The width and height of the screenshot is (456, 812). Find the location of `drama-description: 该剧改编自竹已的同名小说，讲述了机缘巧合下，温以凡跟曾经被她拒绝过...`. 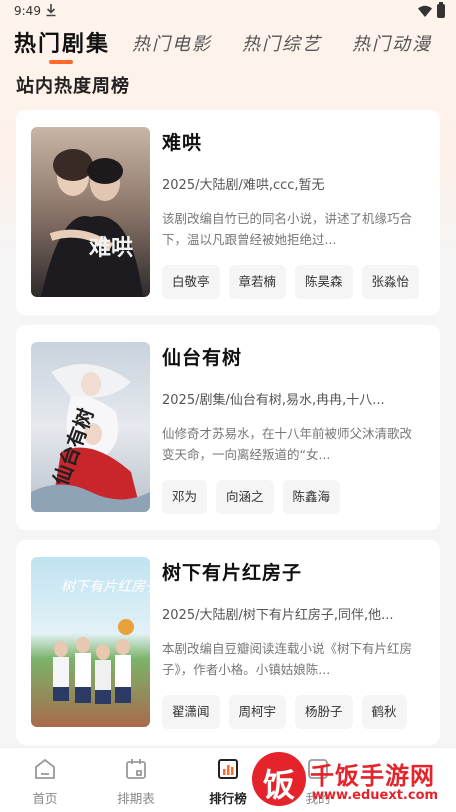

drama-description: 该剧改编自竹已的同名小说，讲述了机缘巧合下，温以凡跟曾经被她拒绝过... is located at coordinates (287, 229).